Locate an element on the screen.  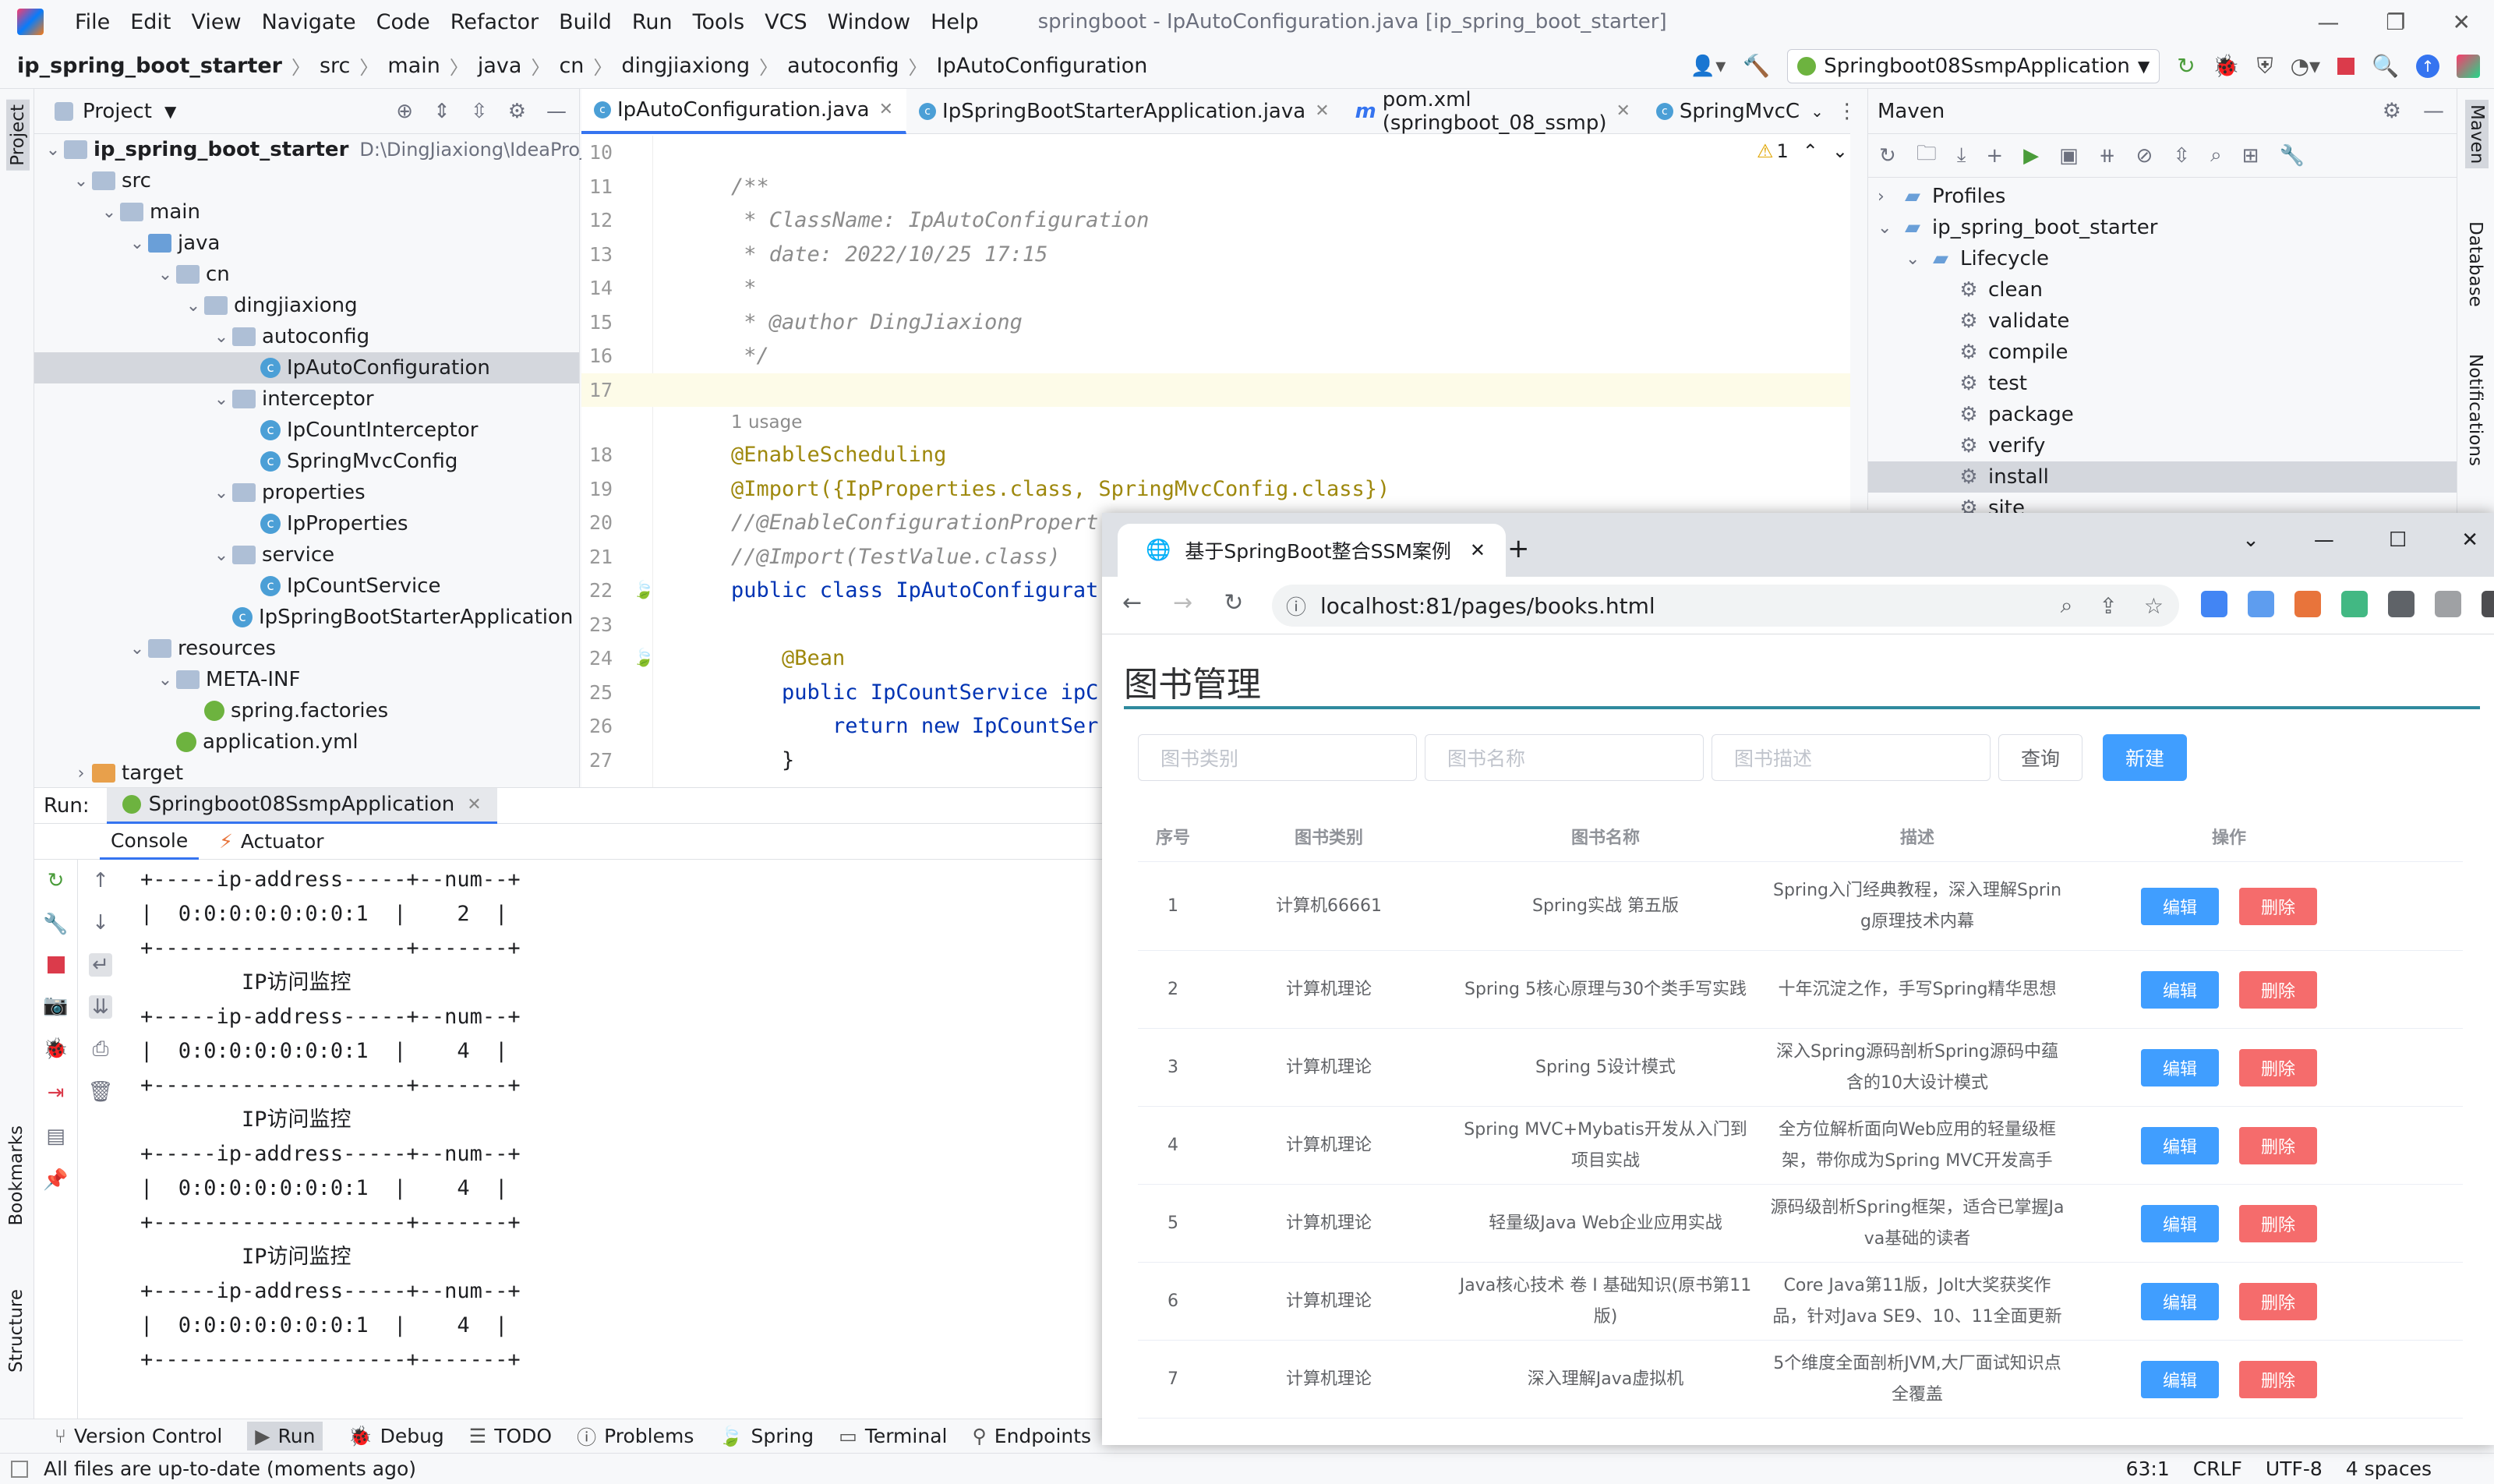
menu-tools: Tools is located at coordinates (719, 22).